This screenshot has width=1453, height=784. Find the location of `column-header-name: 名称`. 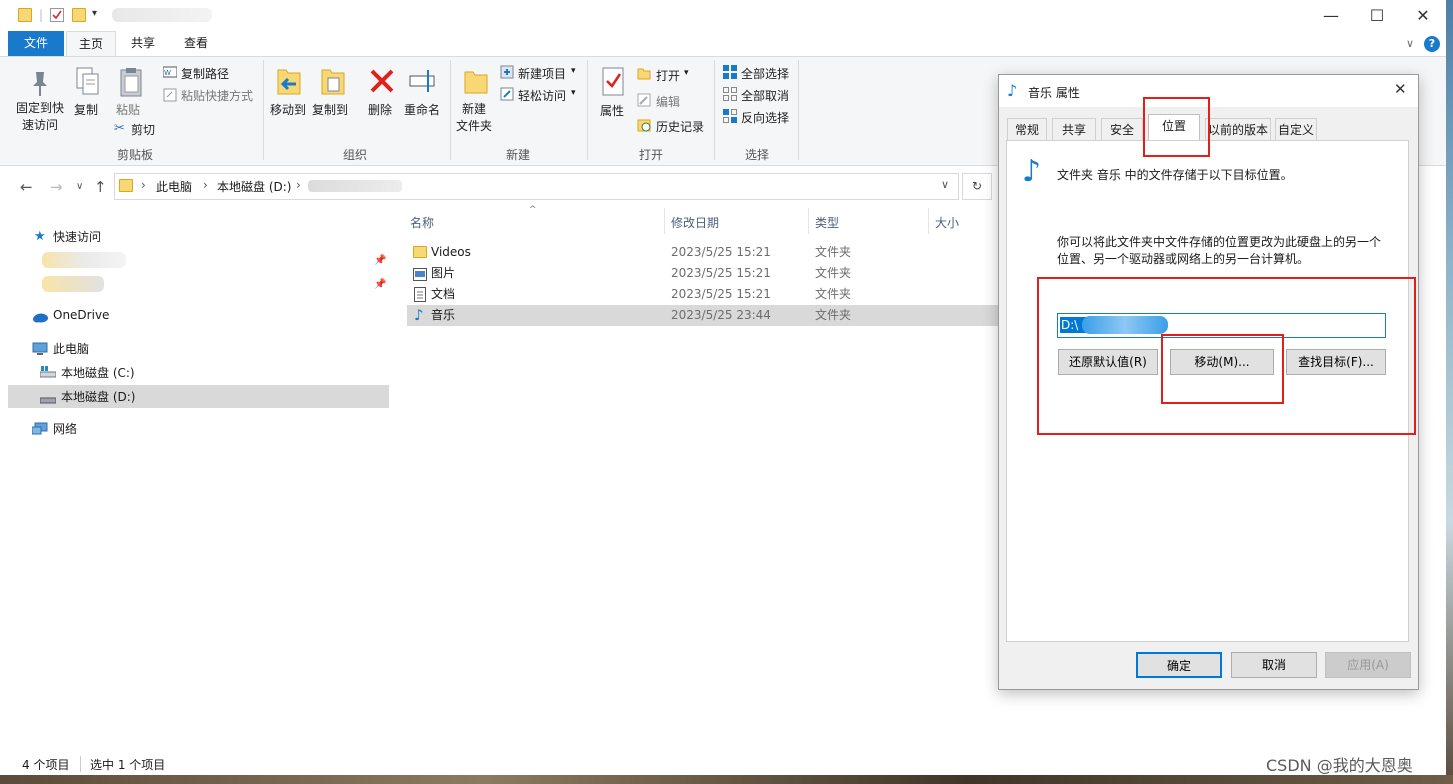

column-header-name: 名称 is located at coordinates (422, 223).